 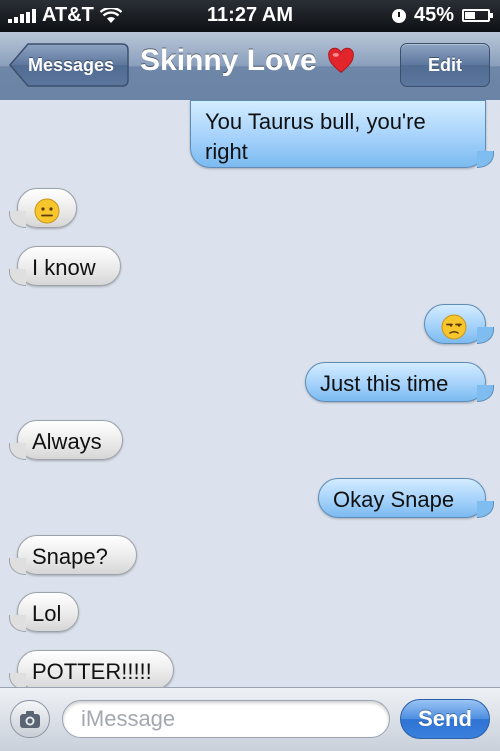 I want to click on message-bubble-outgoing, so click(x=459, y=324).